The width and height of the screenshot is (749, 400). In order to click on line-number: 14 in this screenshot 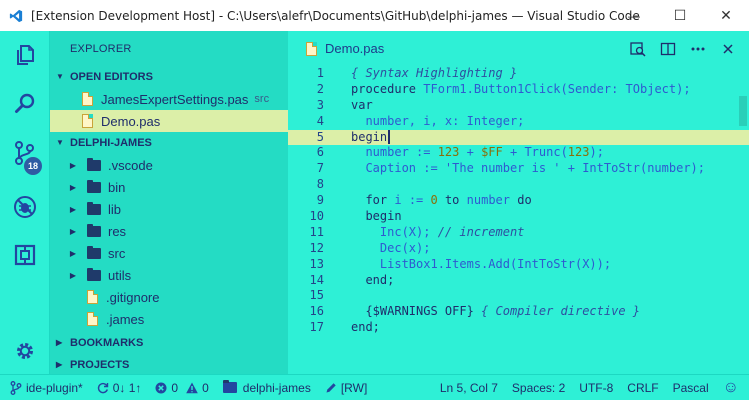, I will do `click(316, 279)`.